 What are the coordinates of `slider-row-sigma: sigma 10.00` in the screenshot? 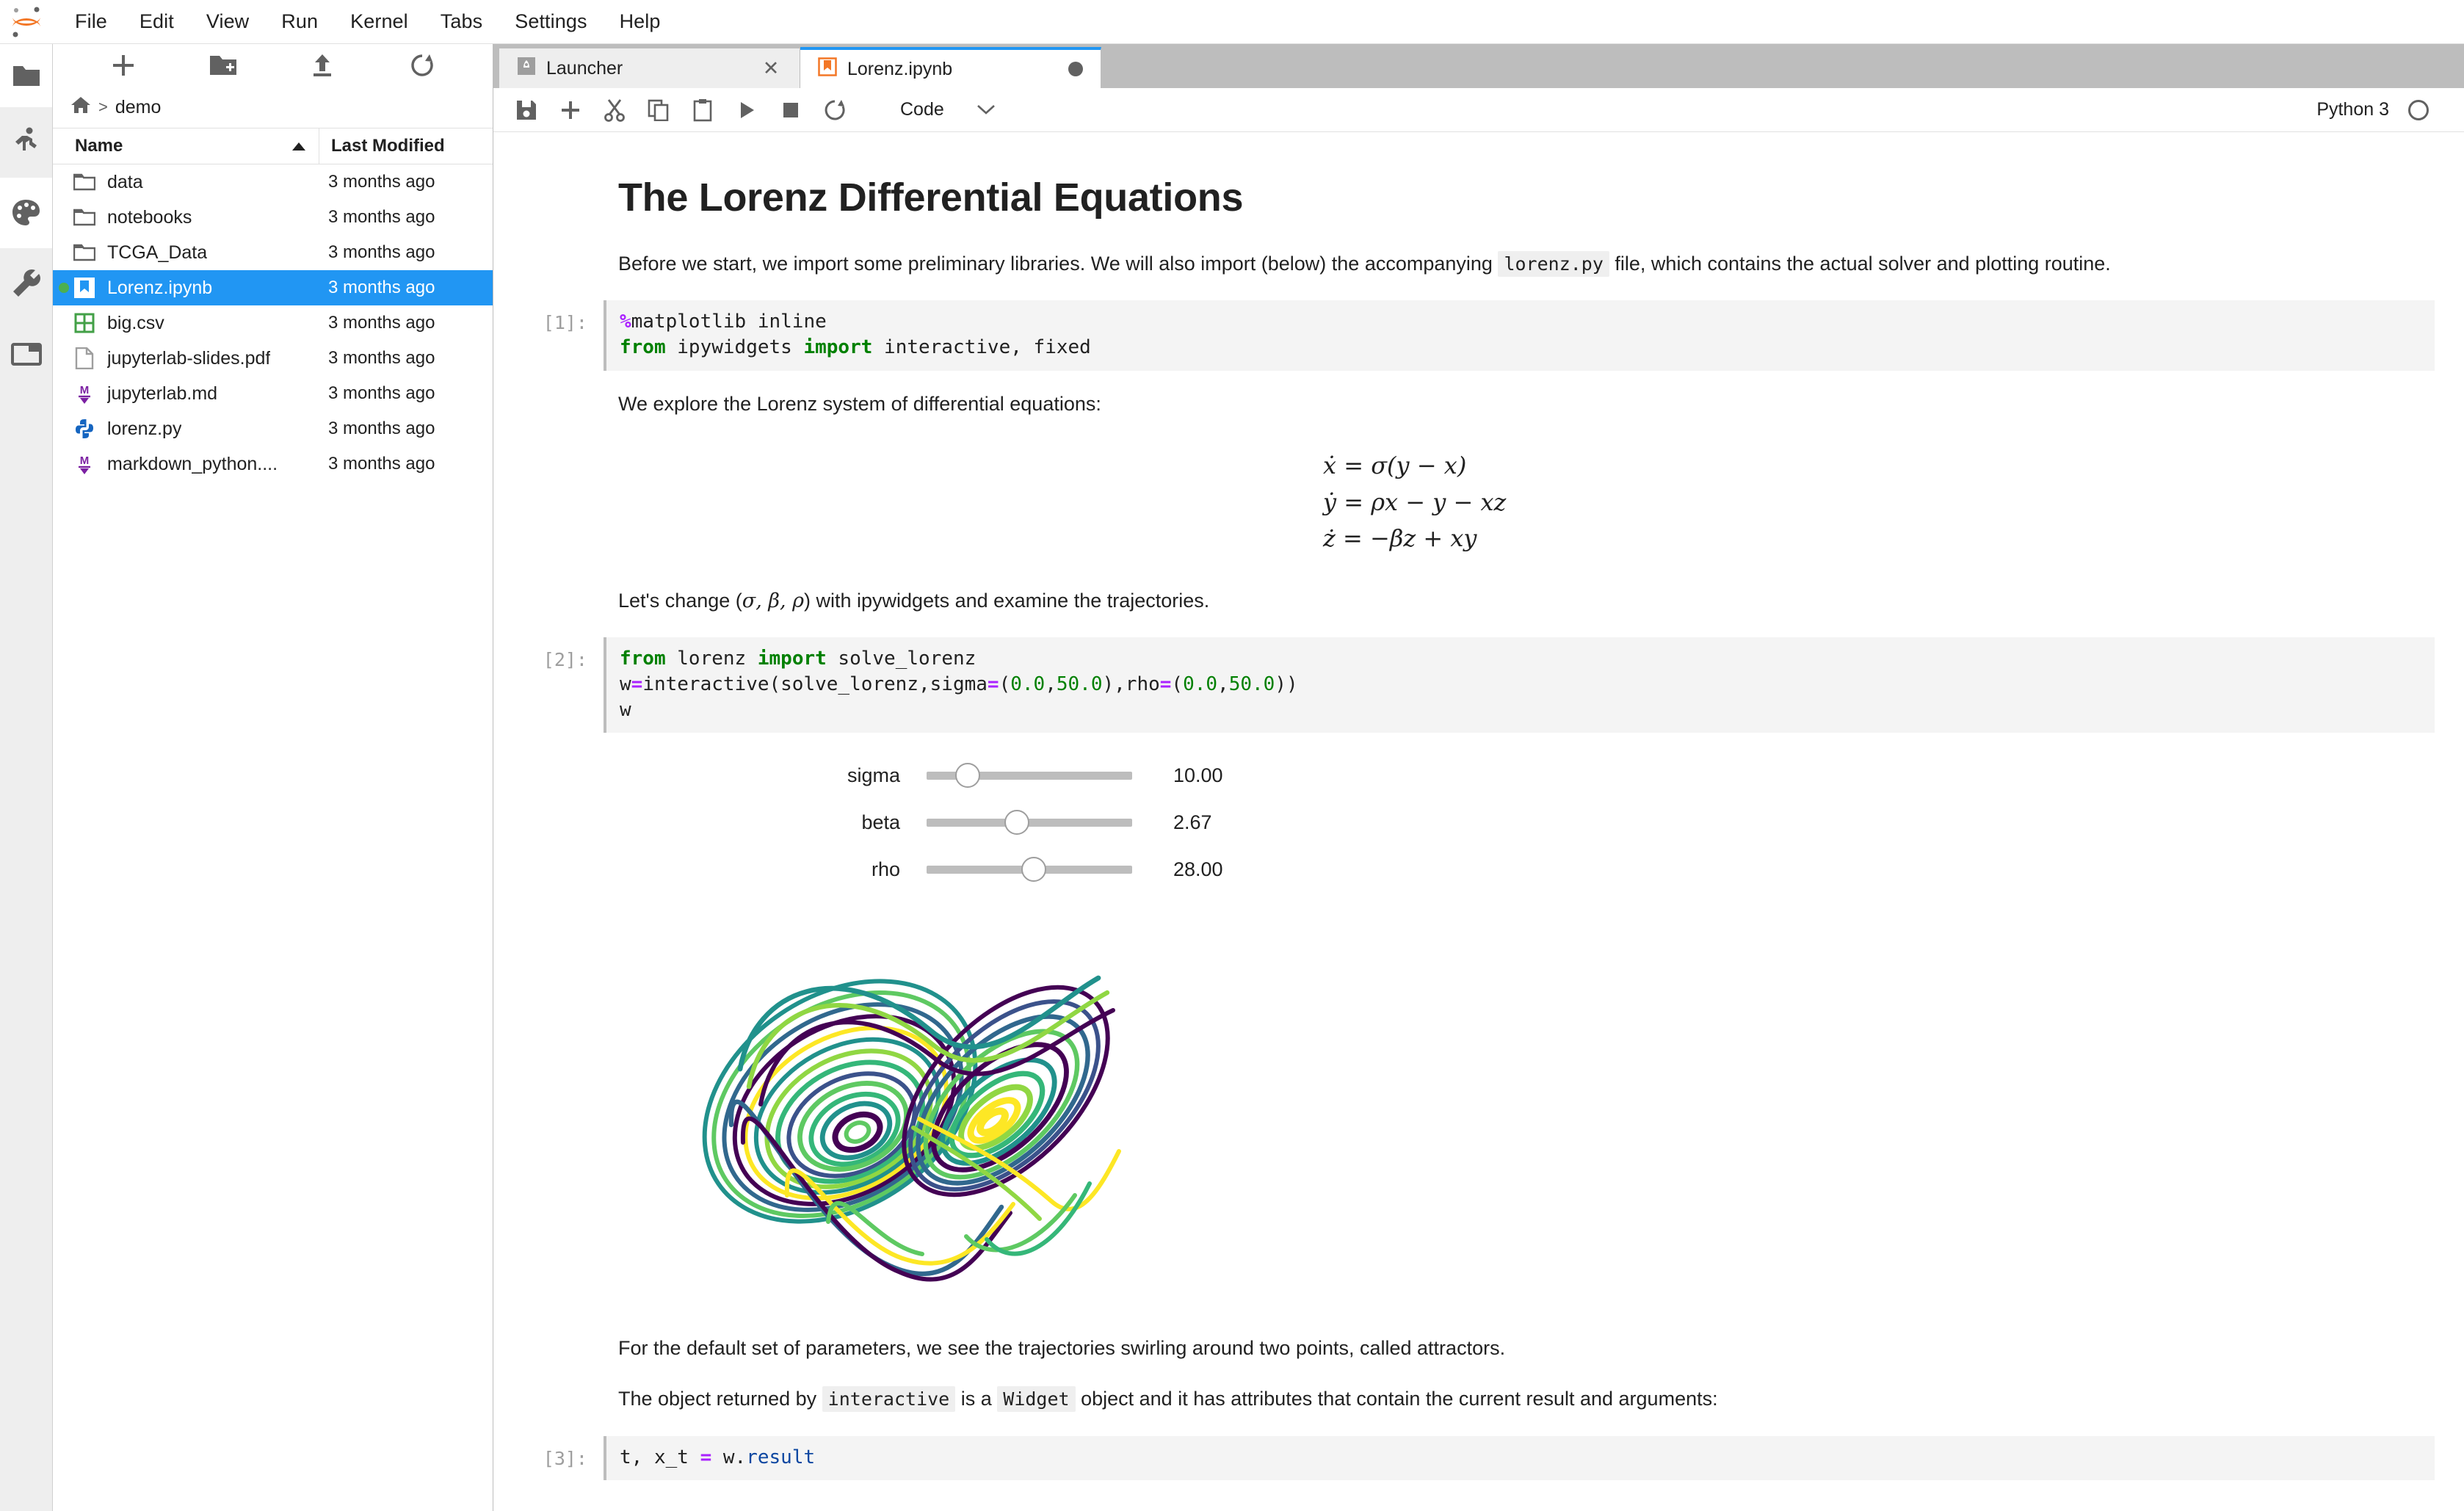 It's located at (1526, 776).